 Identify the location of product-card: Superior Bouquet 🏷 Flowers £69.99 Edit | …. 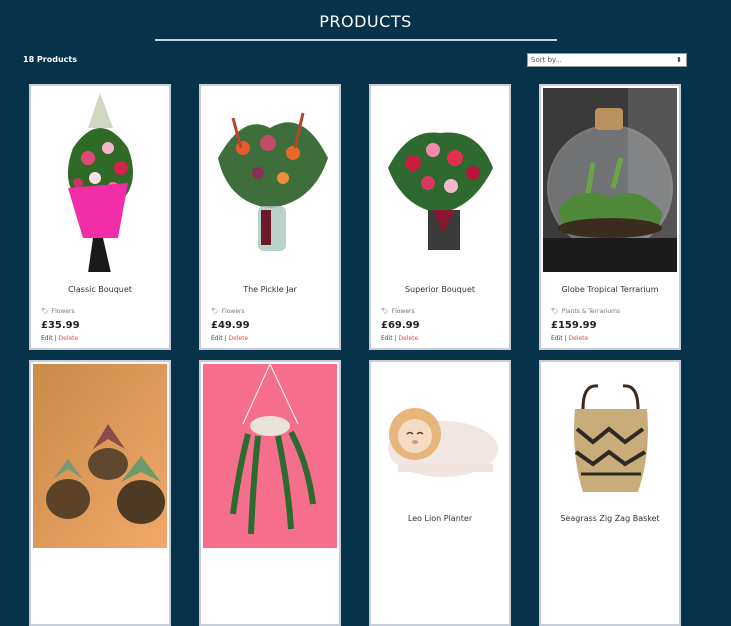
(440, 217).